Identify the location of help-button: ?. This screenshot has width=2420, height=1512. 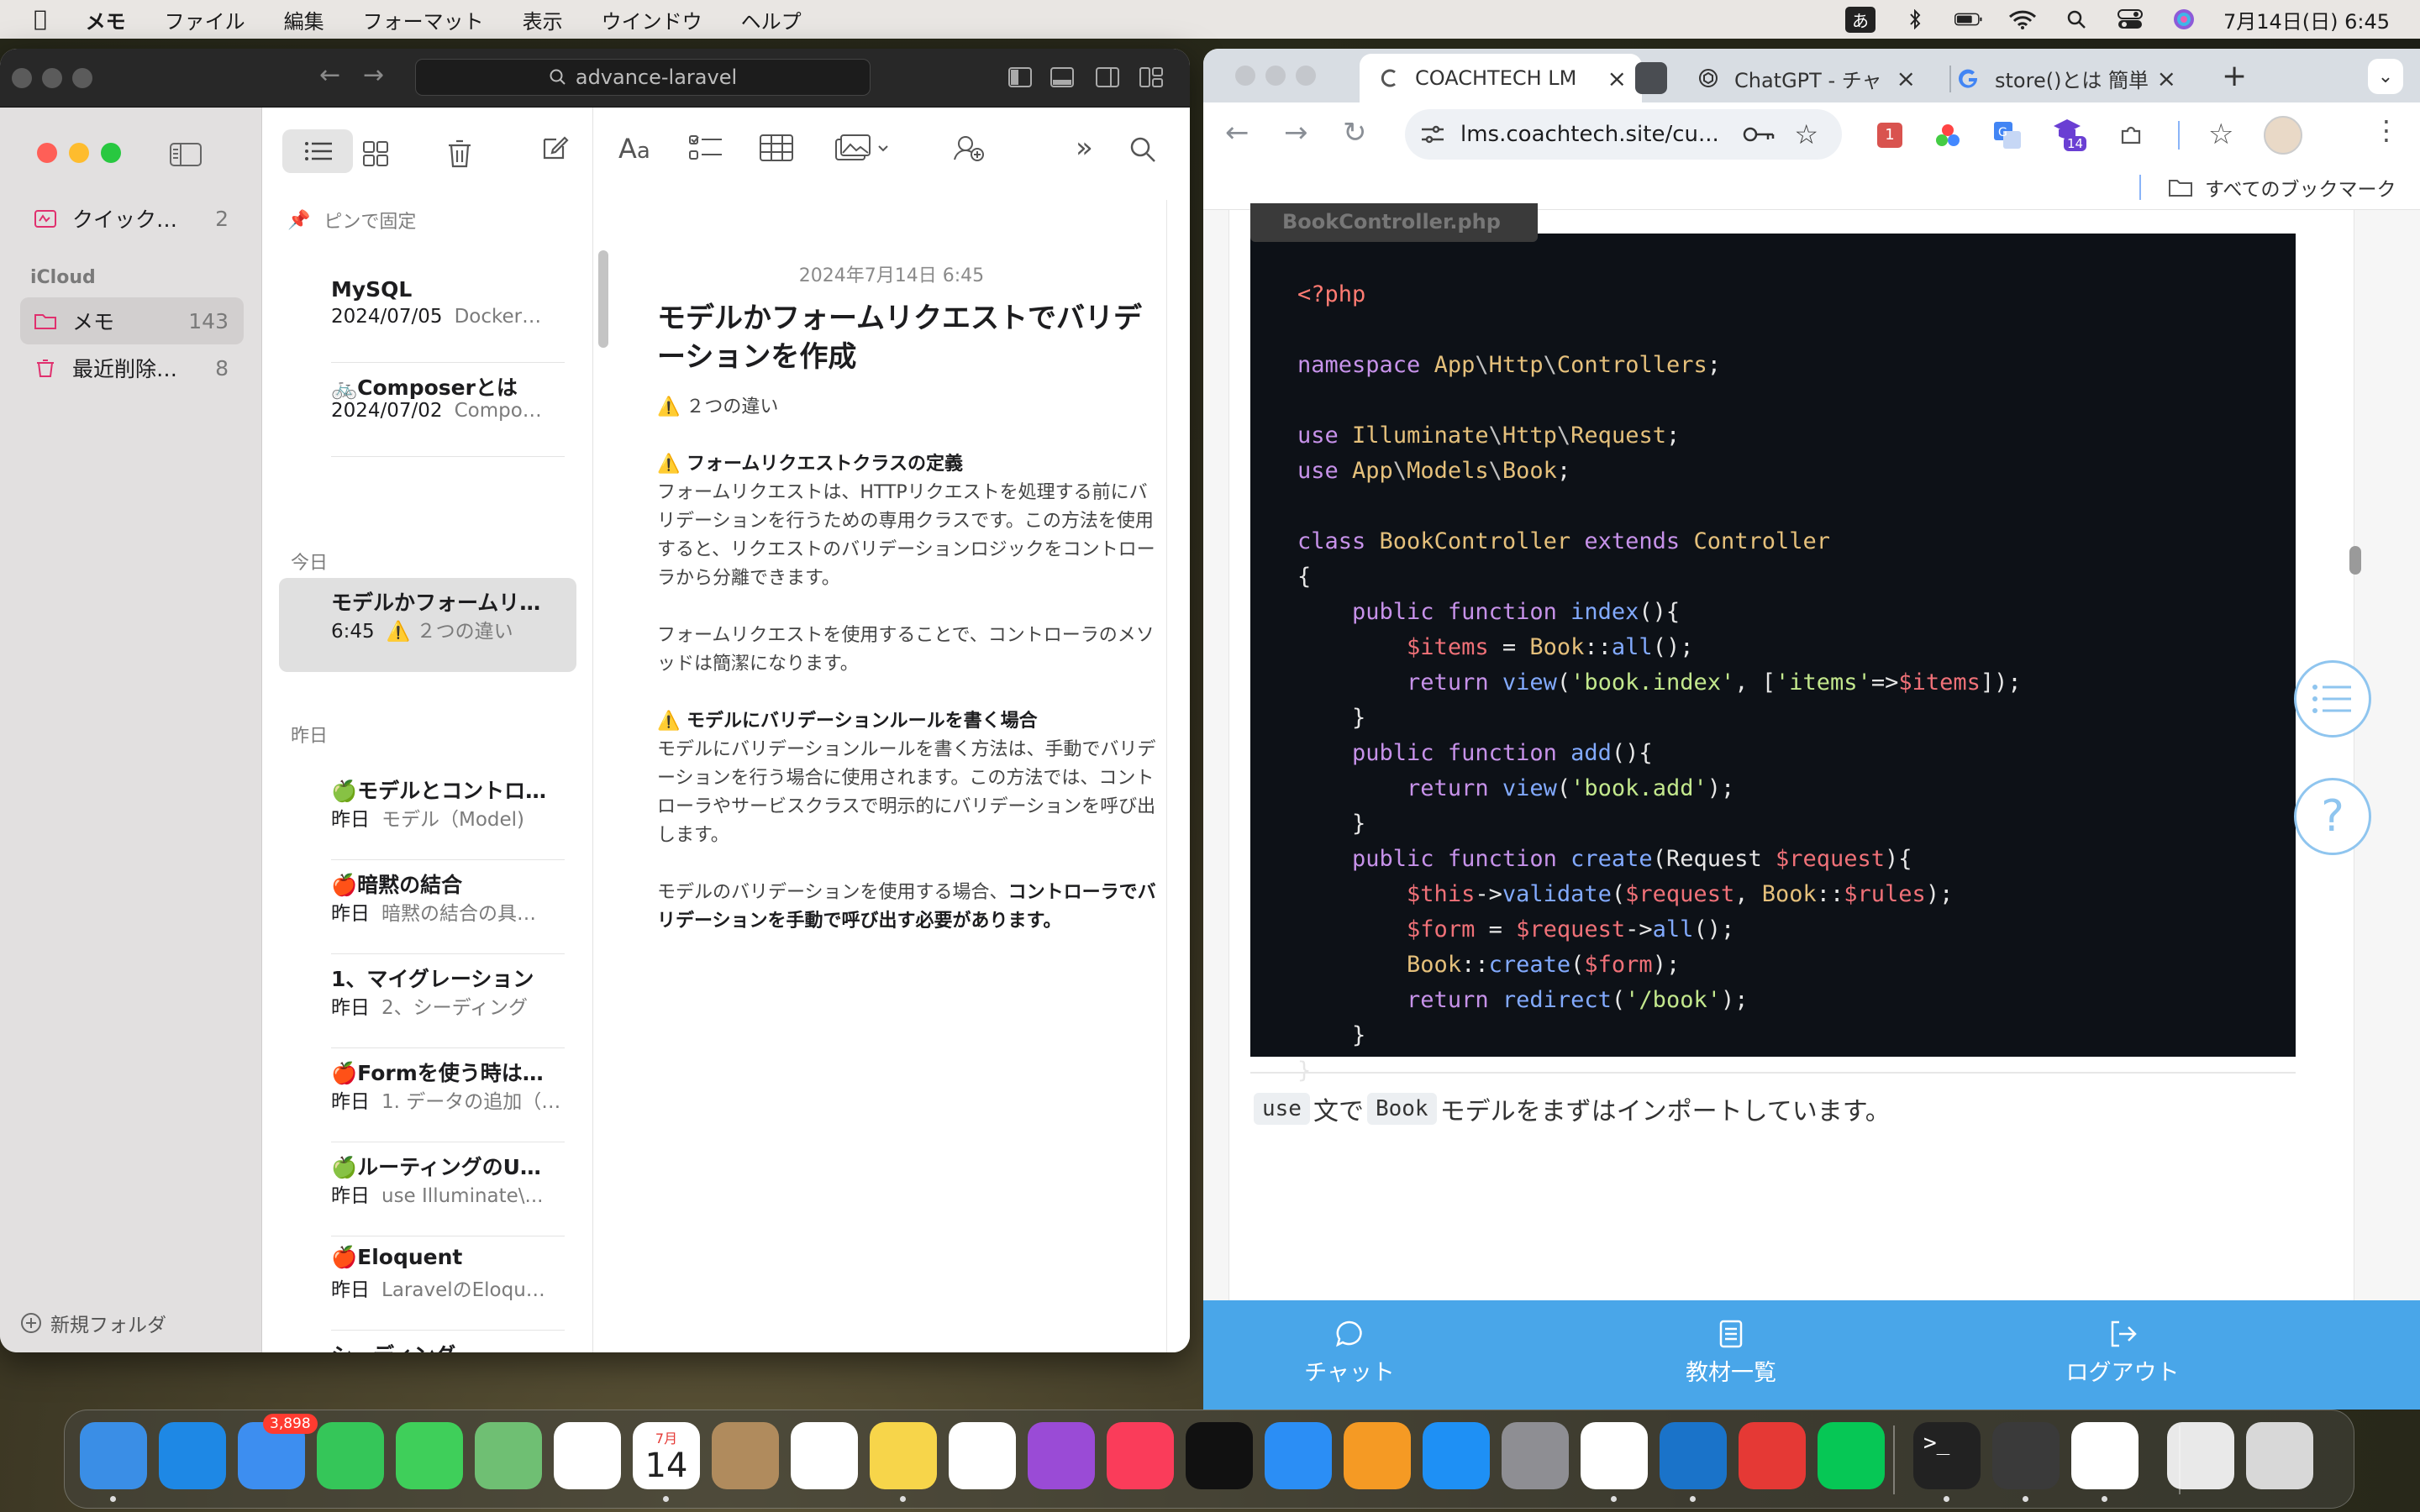
(2332, 816).